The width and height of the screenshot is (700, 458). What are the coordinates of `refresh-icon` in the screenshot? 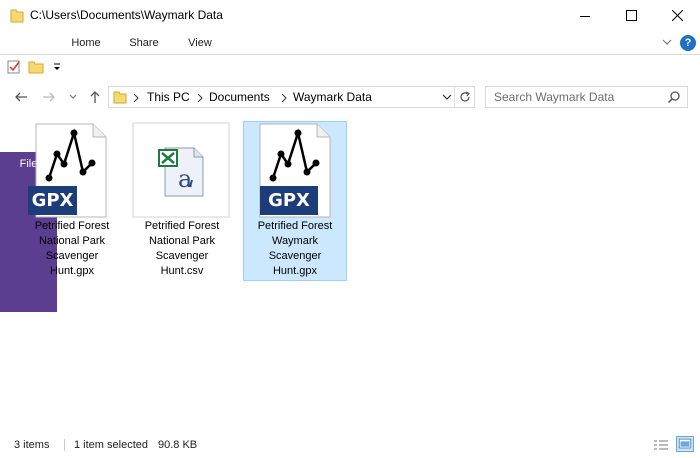 It's located at (464, 96).